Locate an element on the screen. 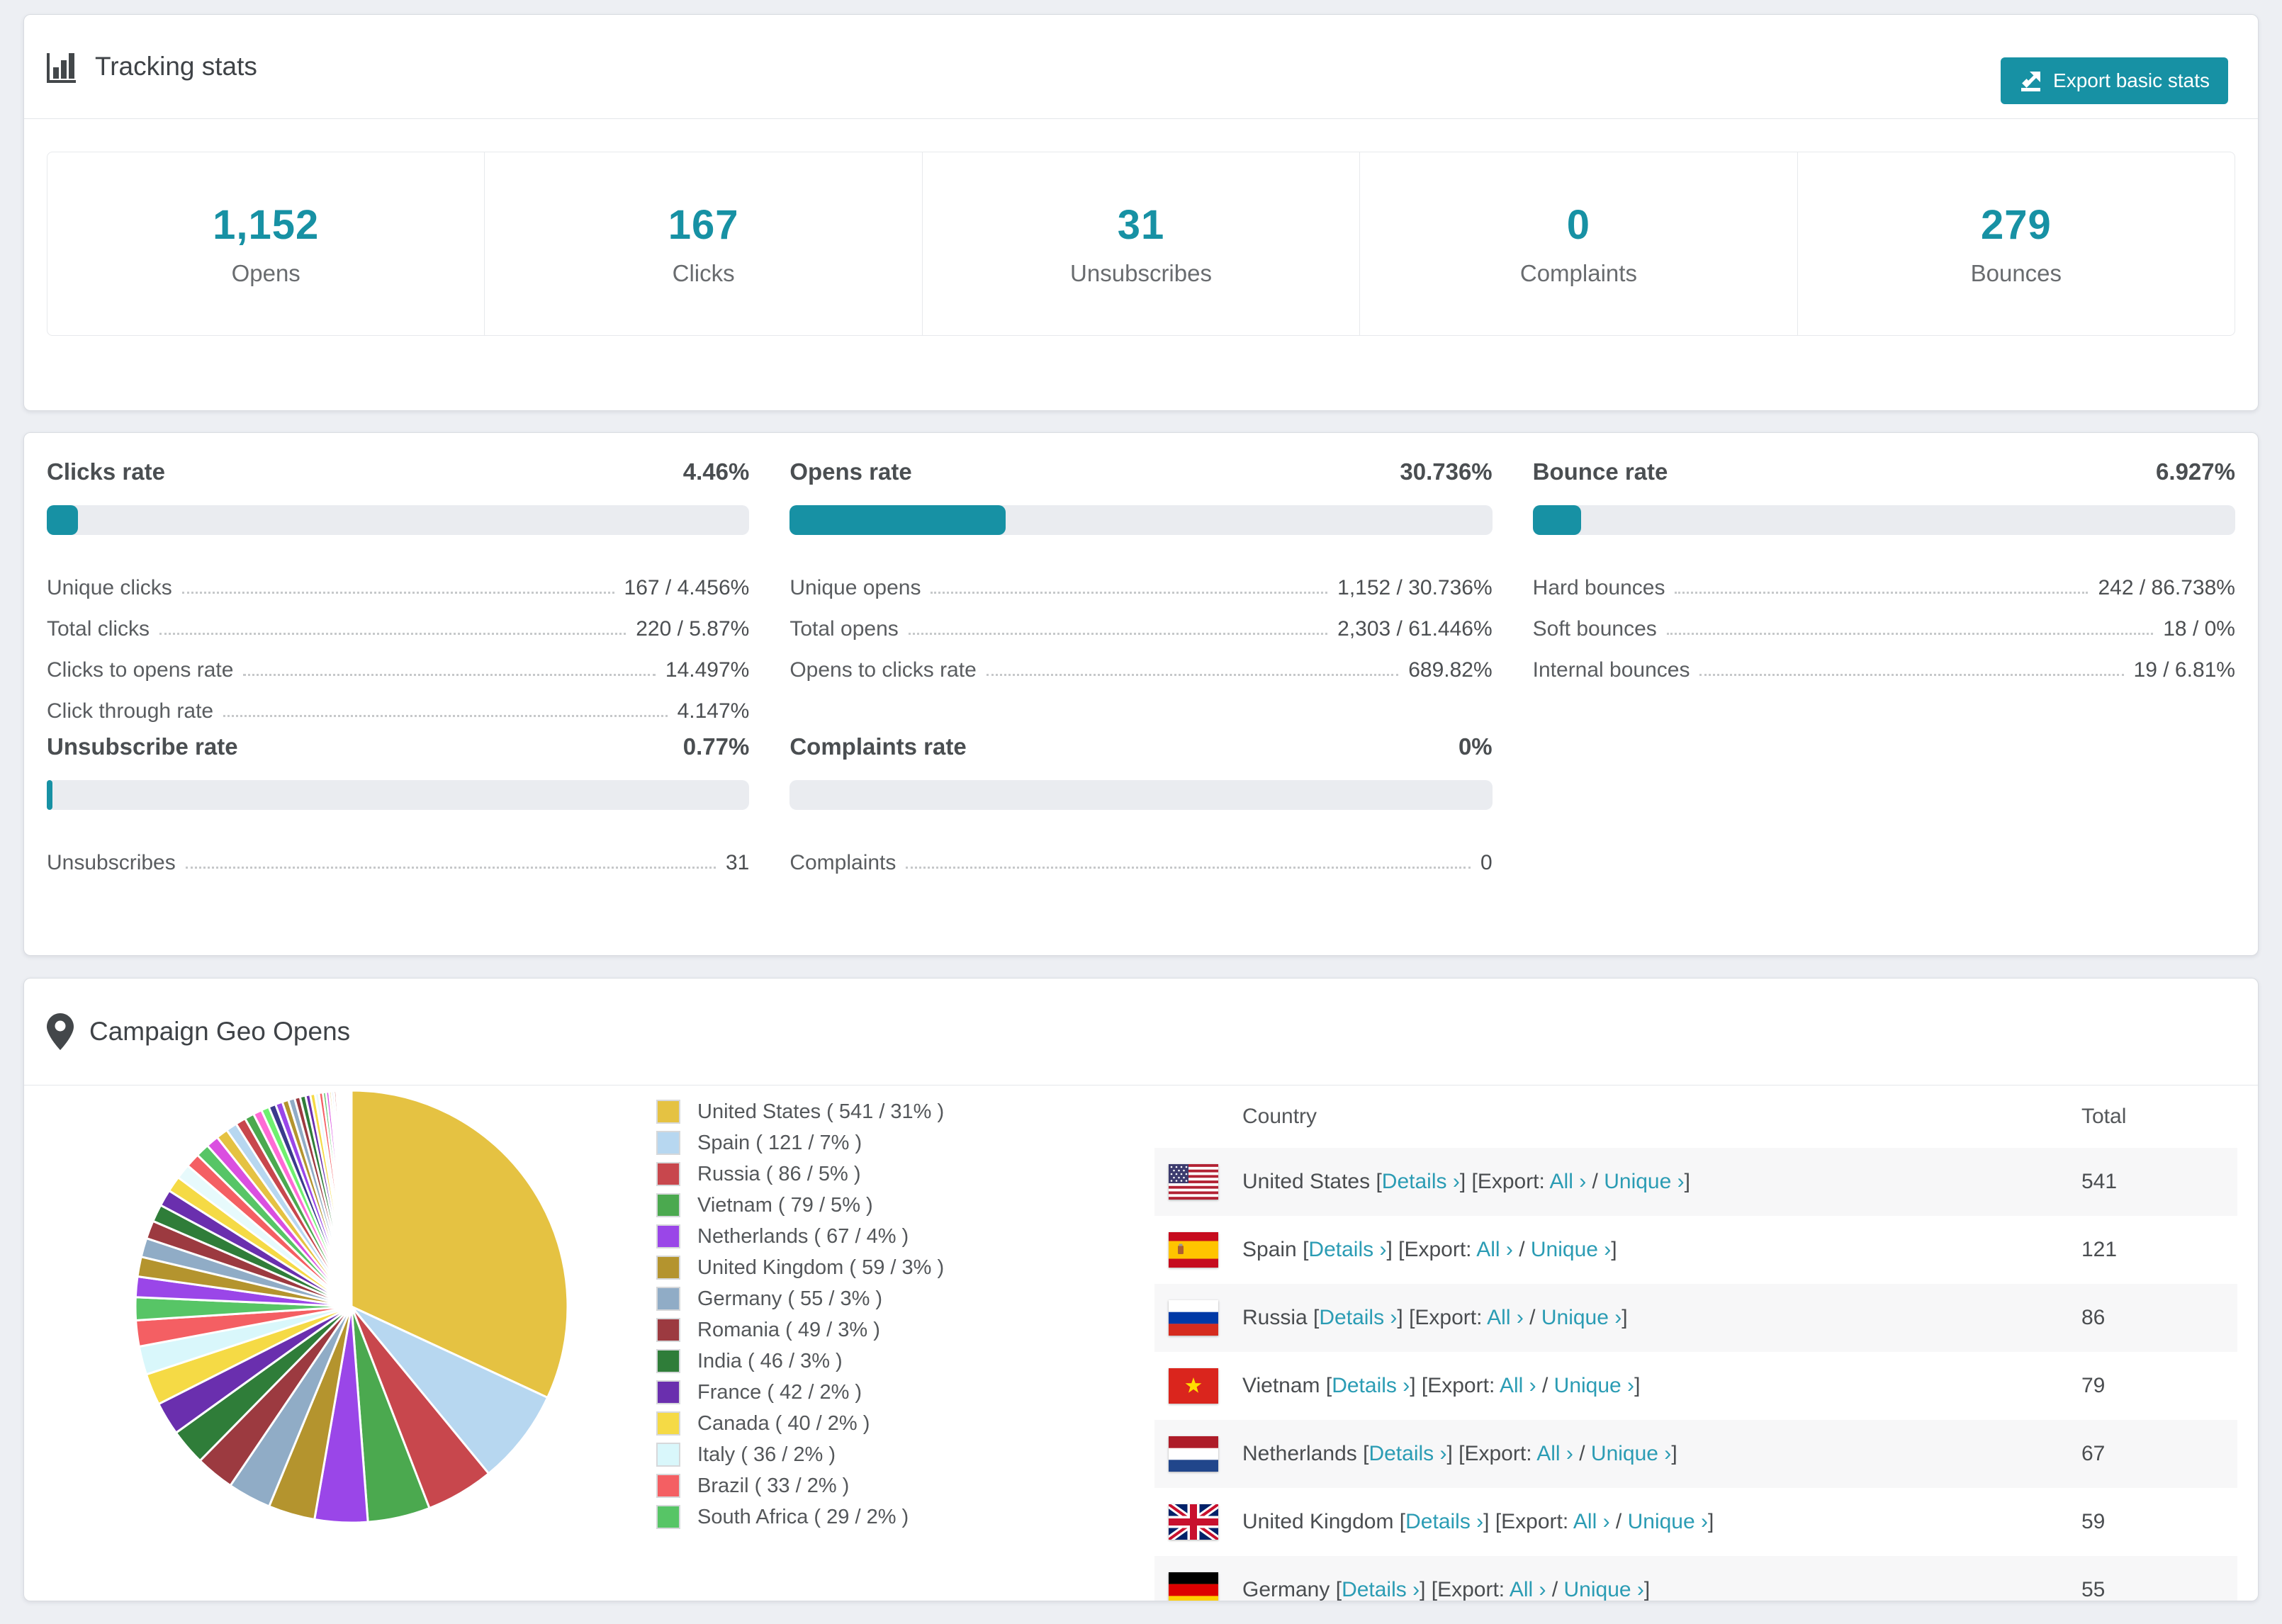 The height and width of the screenshot is (1624, 2282). stat-cell: 31 Unsubscribes is located at coordinates (1140, 244).